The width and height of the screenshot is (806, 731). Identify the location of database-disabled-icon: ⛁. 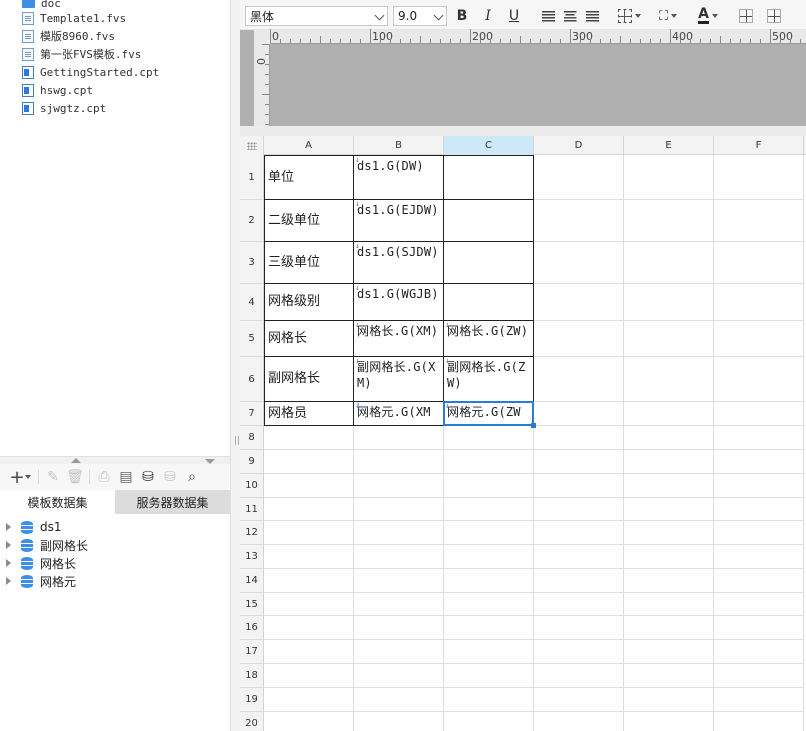
(170, 477).